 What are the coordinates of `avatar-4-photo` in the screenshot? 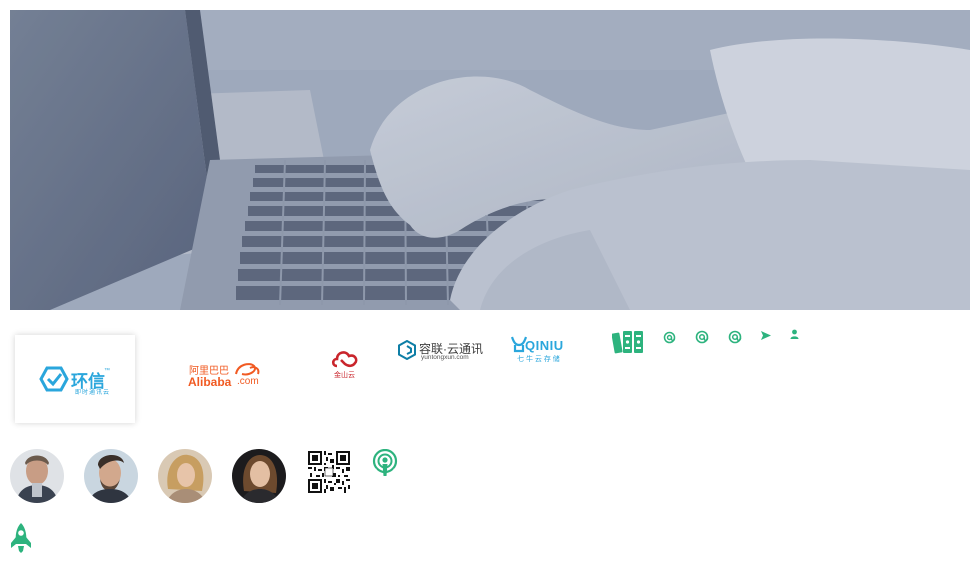 It's located at (259, 476).